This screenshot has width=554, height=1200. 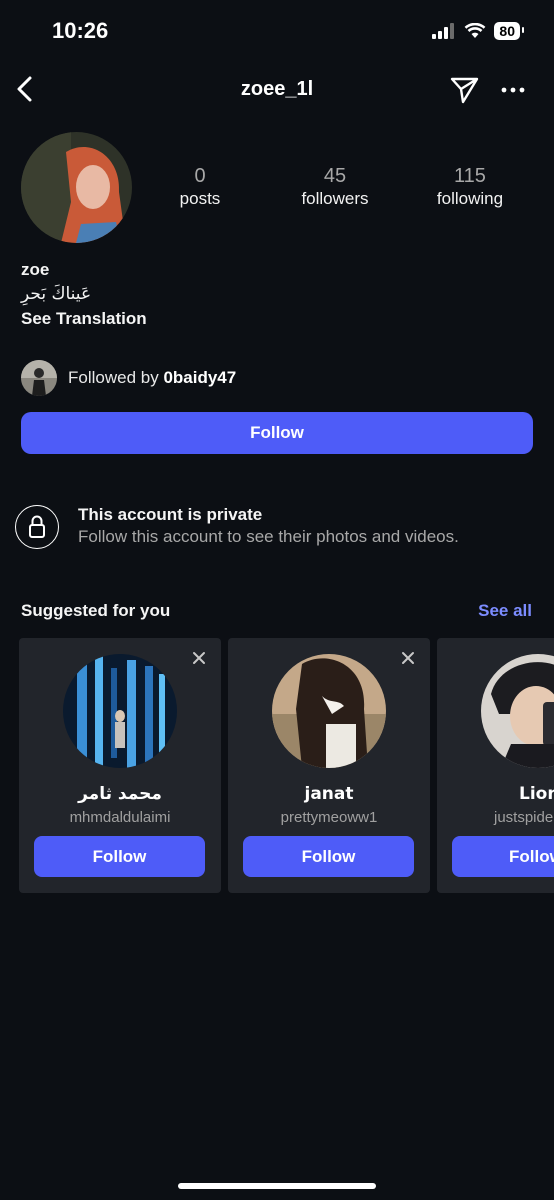 I want to click on suggestion-handle: justspide, so click(x=524, y=817).